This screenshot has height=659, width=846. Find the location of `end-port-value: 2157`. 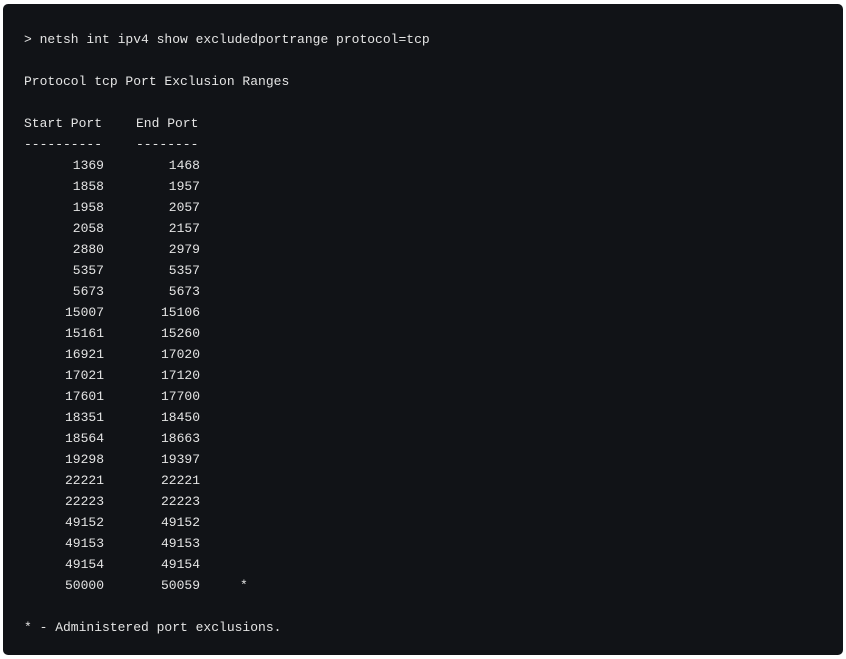

end-port-value: 2157 is located at coordinates (184, 228).